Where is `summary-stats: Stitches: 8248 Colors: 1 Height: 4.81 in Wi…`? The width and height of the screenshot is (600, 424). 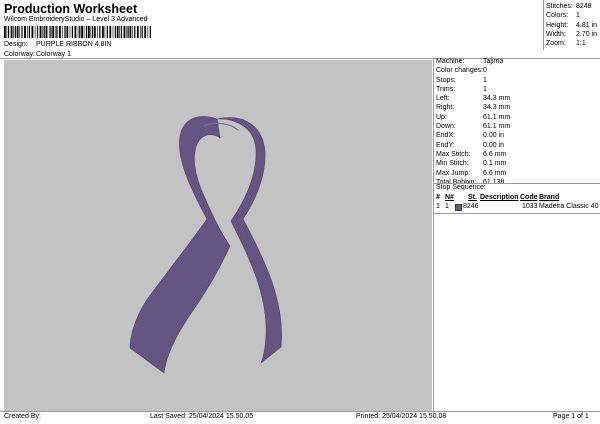 summary-stats: Stitches: 8248 Colors: 1 Height: 4.81 in Wi… is located at coordinates (573, 26).